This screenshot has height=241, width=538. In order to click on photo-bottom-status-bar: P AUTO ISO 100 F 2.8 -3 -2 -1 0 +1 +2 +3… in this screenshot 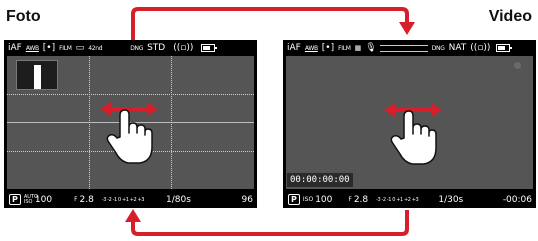, I will do `click(130, 199)`.